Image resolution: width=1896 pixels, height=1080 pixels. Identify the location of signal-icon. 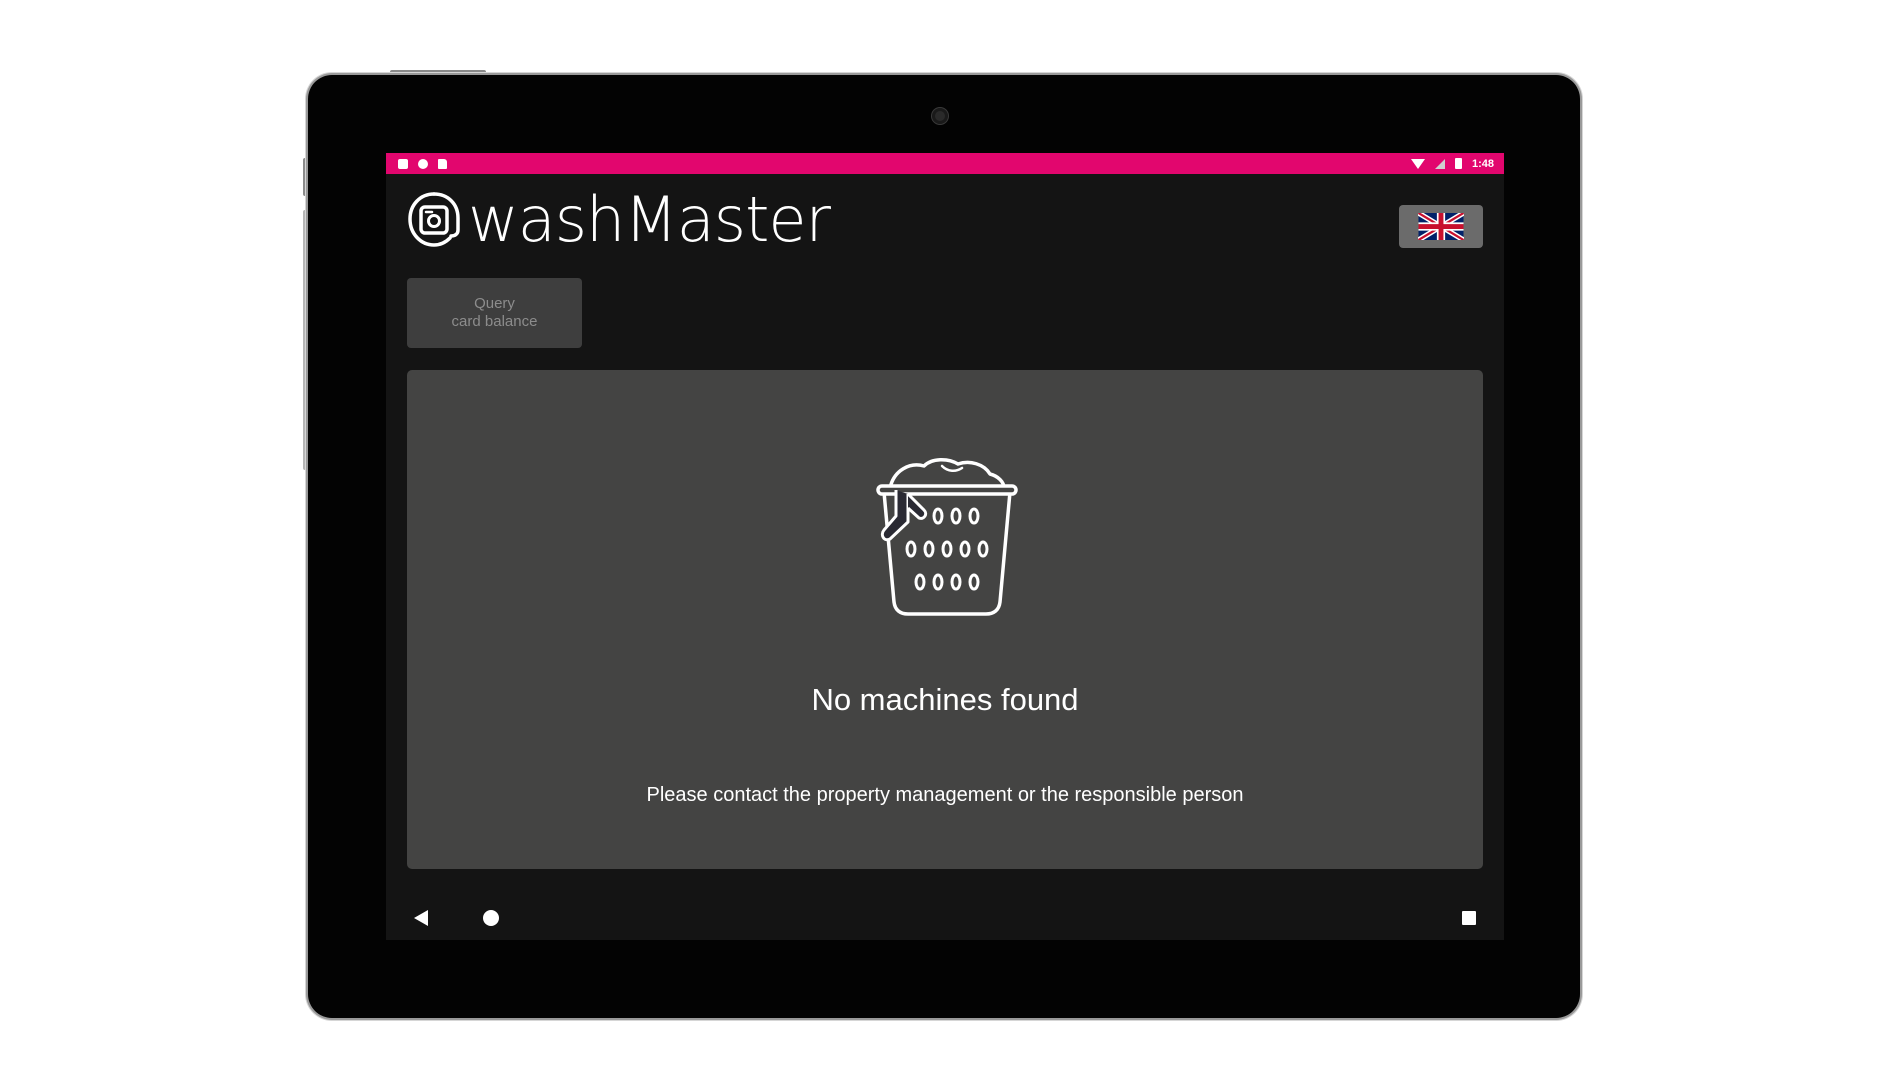
(1439, 163).